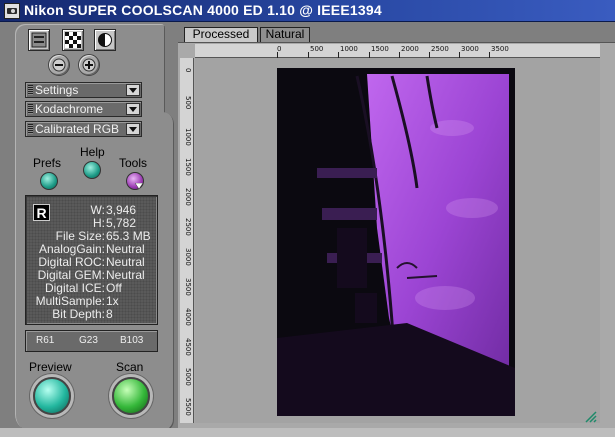  I want to click on checker-button, so click(73, 40).